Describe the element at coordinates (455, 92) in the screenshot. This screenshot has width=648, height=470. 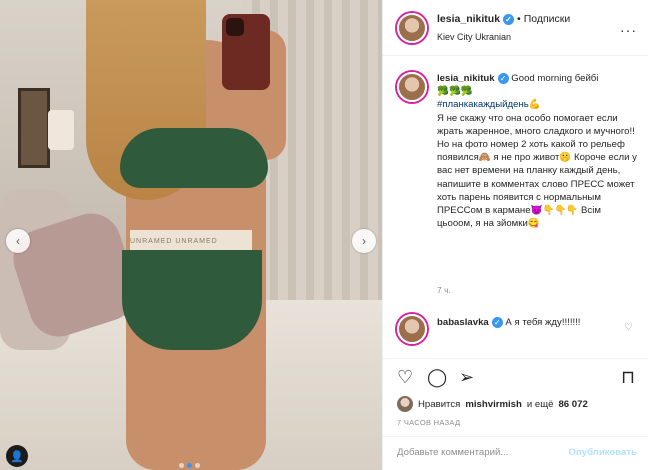
I see `broccoli-emoji-line: 🥦🥦🥦` at that location.